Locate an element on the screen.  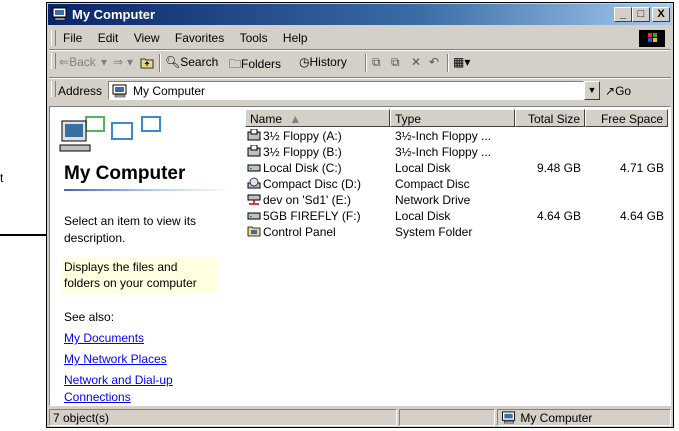
list-item-control-panel: Control Panel System Folder is located at coordinates (457, 232).